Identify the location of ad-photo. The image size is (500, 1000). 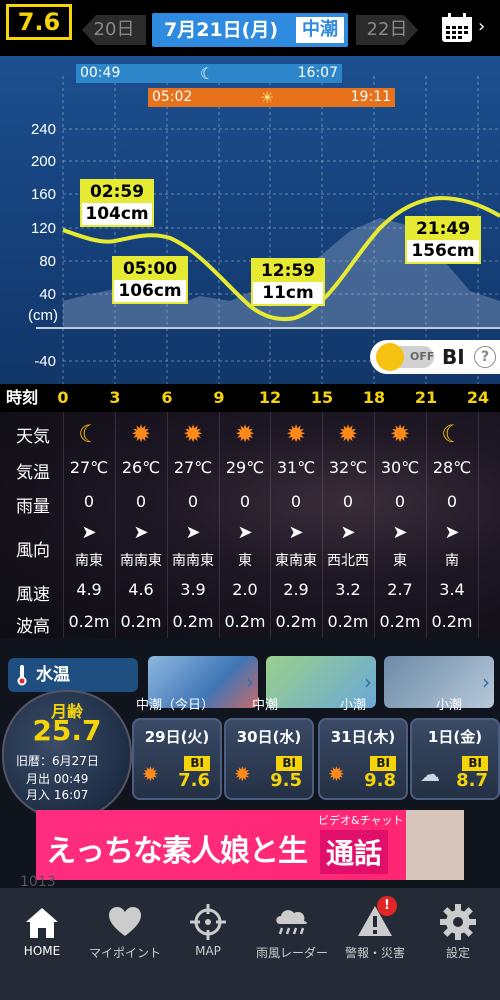
(435, 845).